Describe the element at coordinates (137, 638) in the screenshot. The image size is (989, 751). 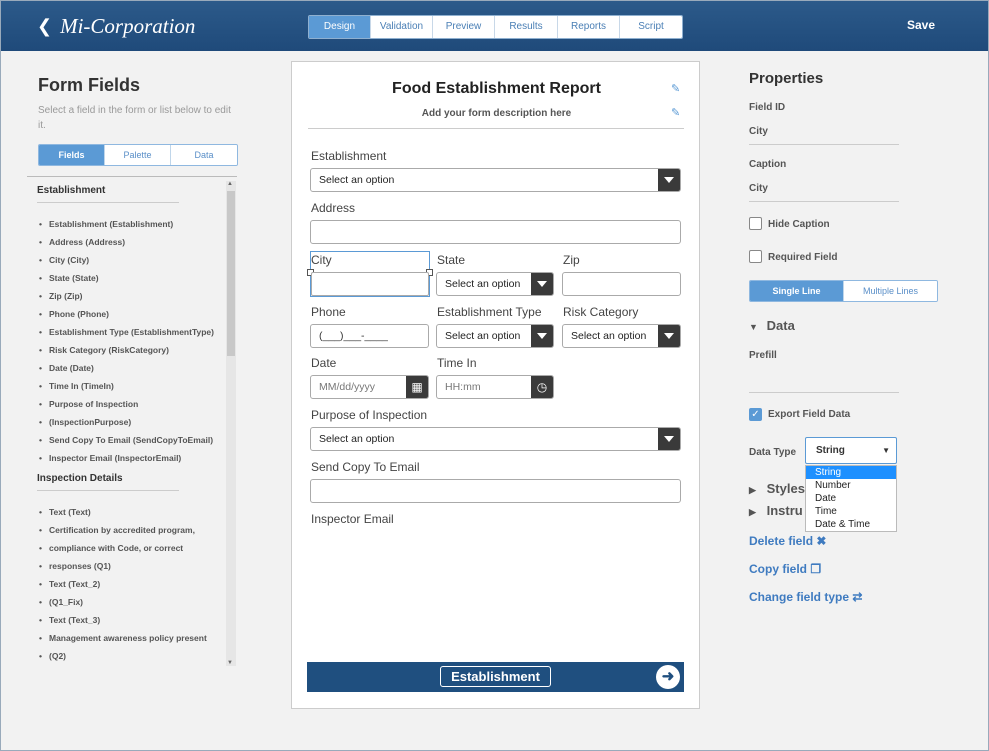
I see `list-item: Management awareness policy present` at that location.